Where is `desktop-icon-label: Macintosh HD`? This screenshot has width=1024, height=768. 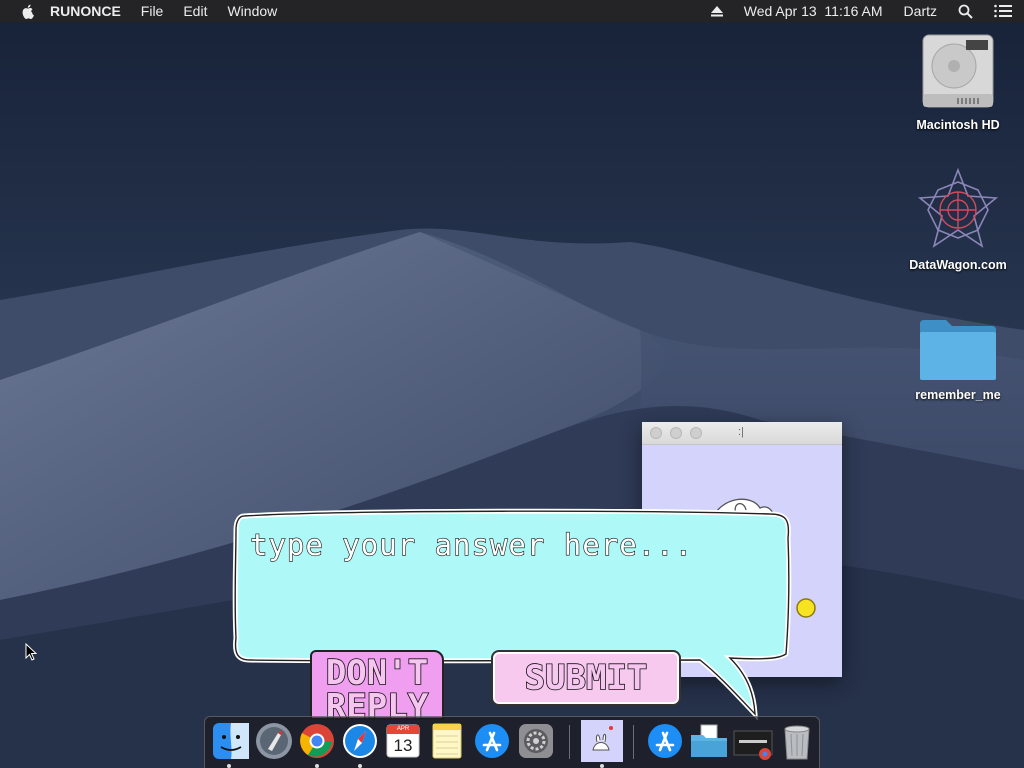
desktop-icon-label: Macintosh HD is located at coordinates (958, 125).